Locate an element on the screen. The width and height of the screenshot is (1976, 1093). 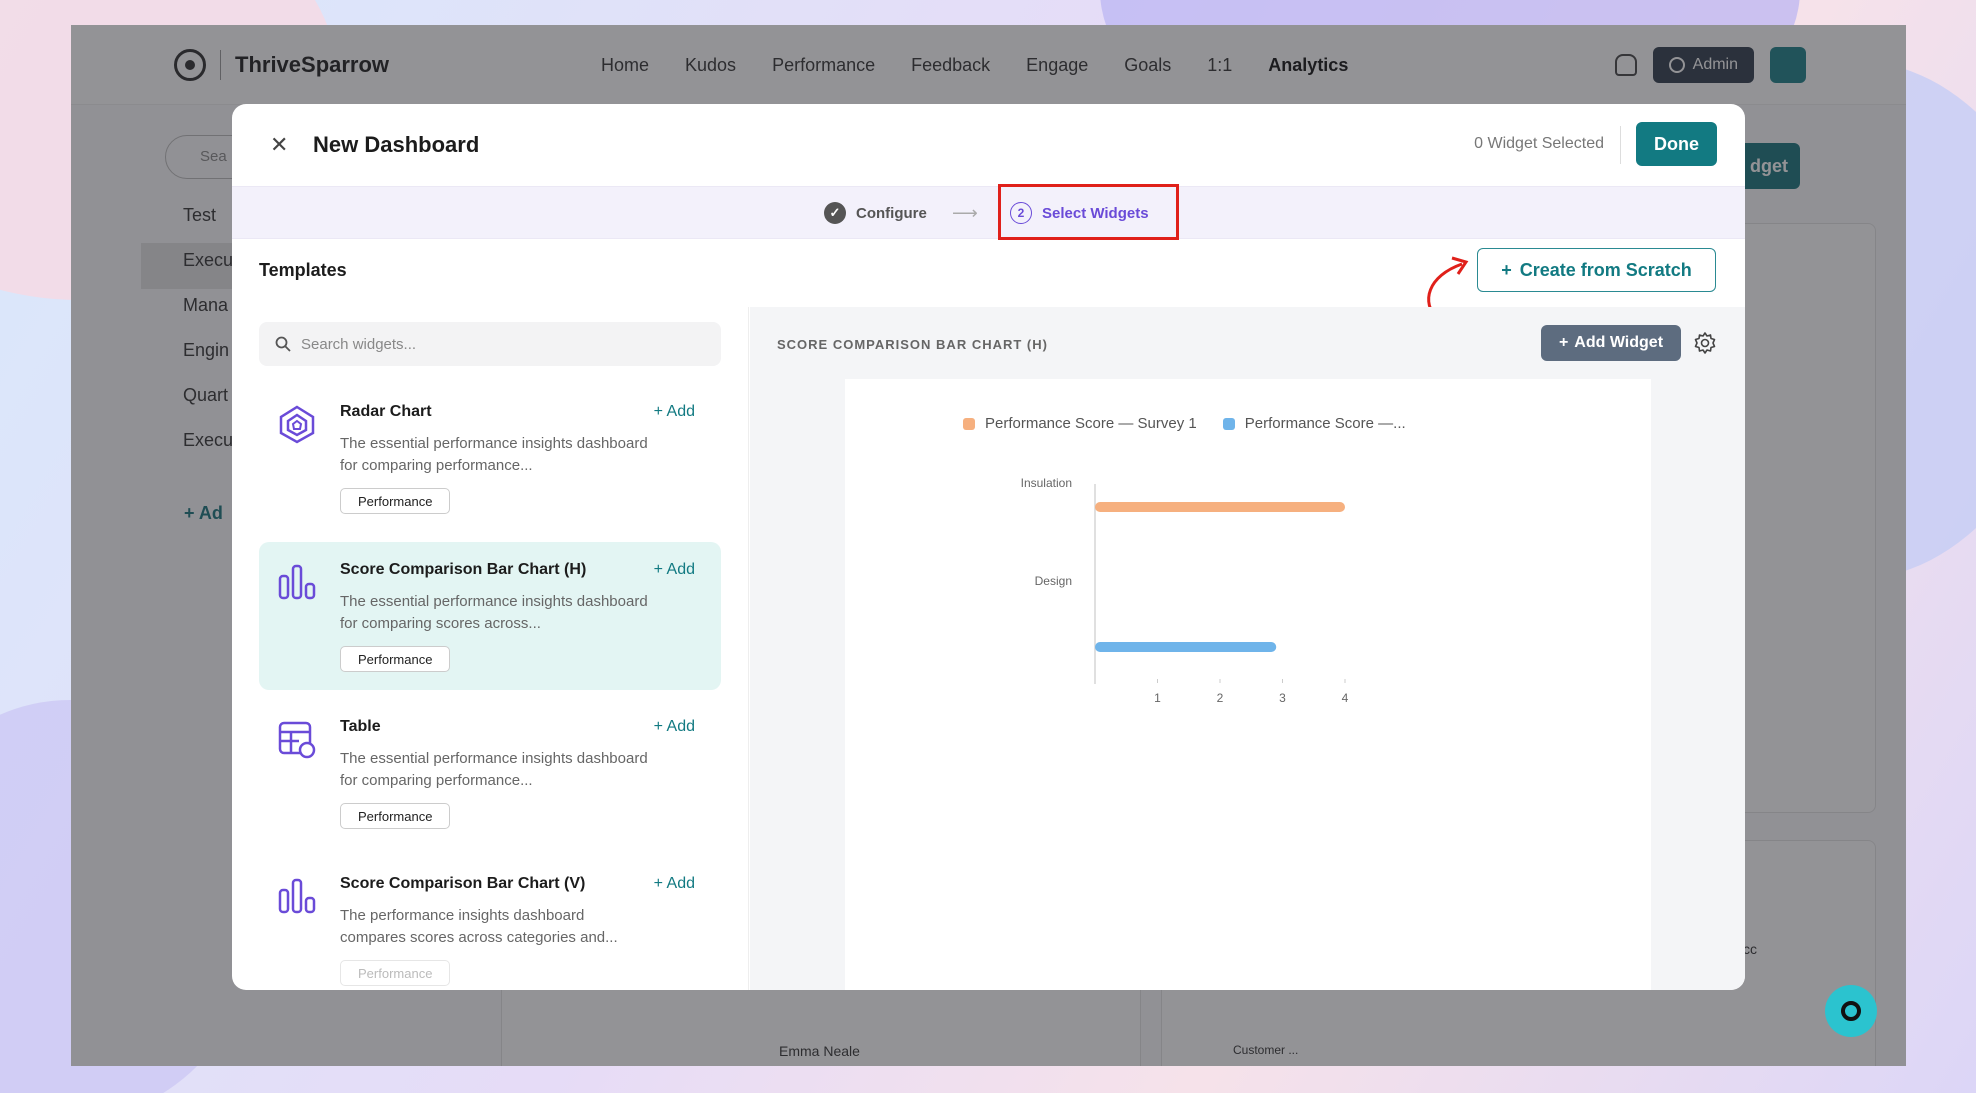
widget-selected-count: 0 Widget Selected is located at coordinates (1539, 143).